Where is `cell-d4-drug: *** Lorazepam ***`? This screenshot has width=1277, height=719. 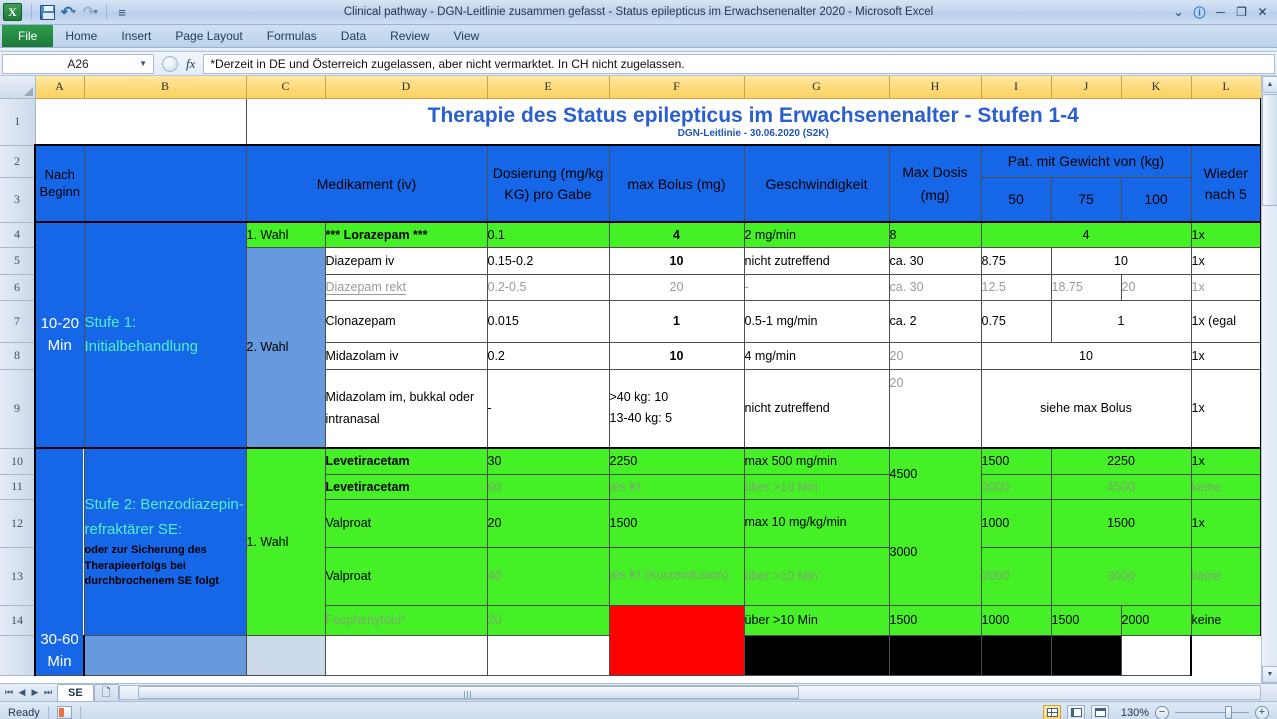
cell-d4-drug: *** Lorazepam *** is located at coordinates (406, 234).